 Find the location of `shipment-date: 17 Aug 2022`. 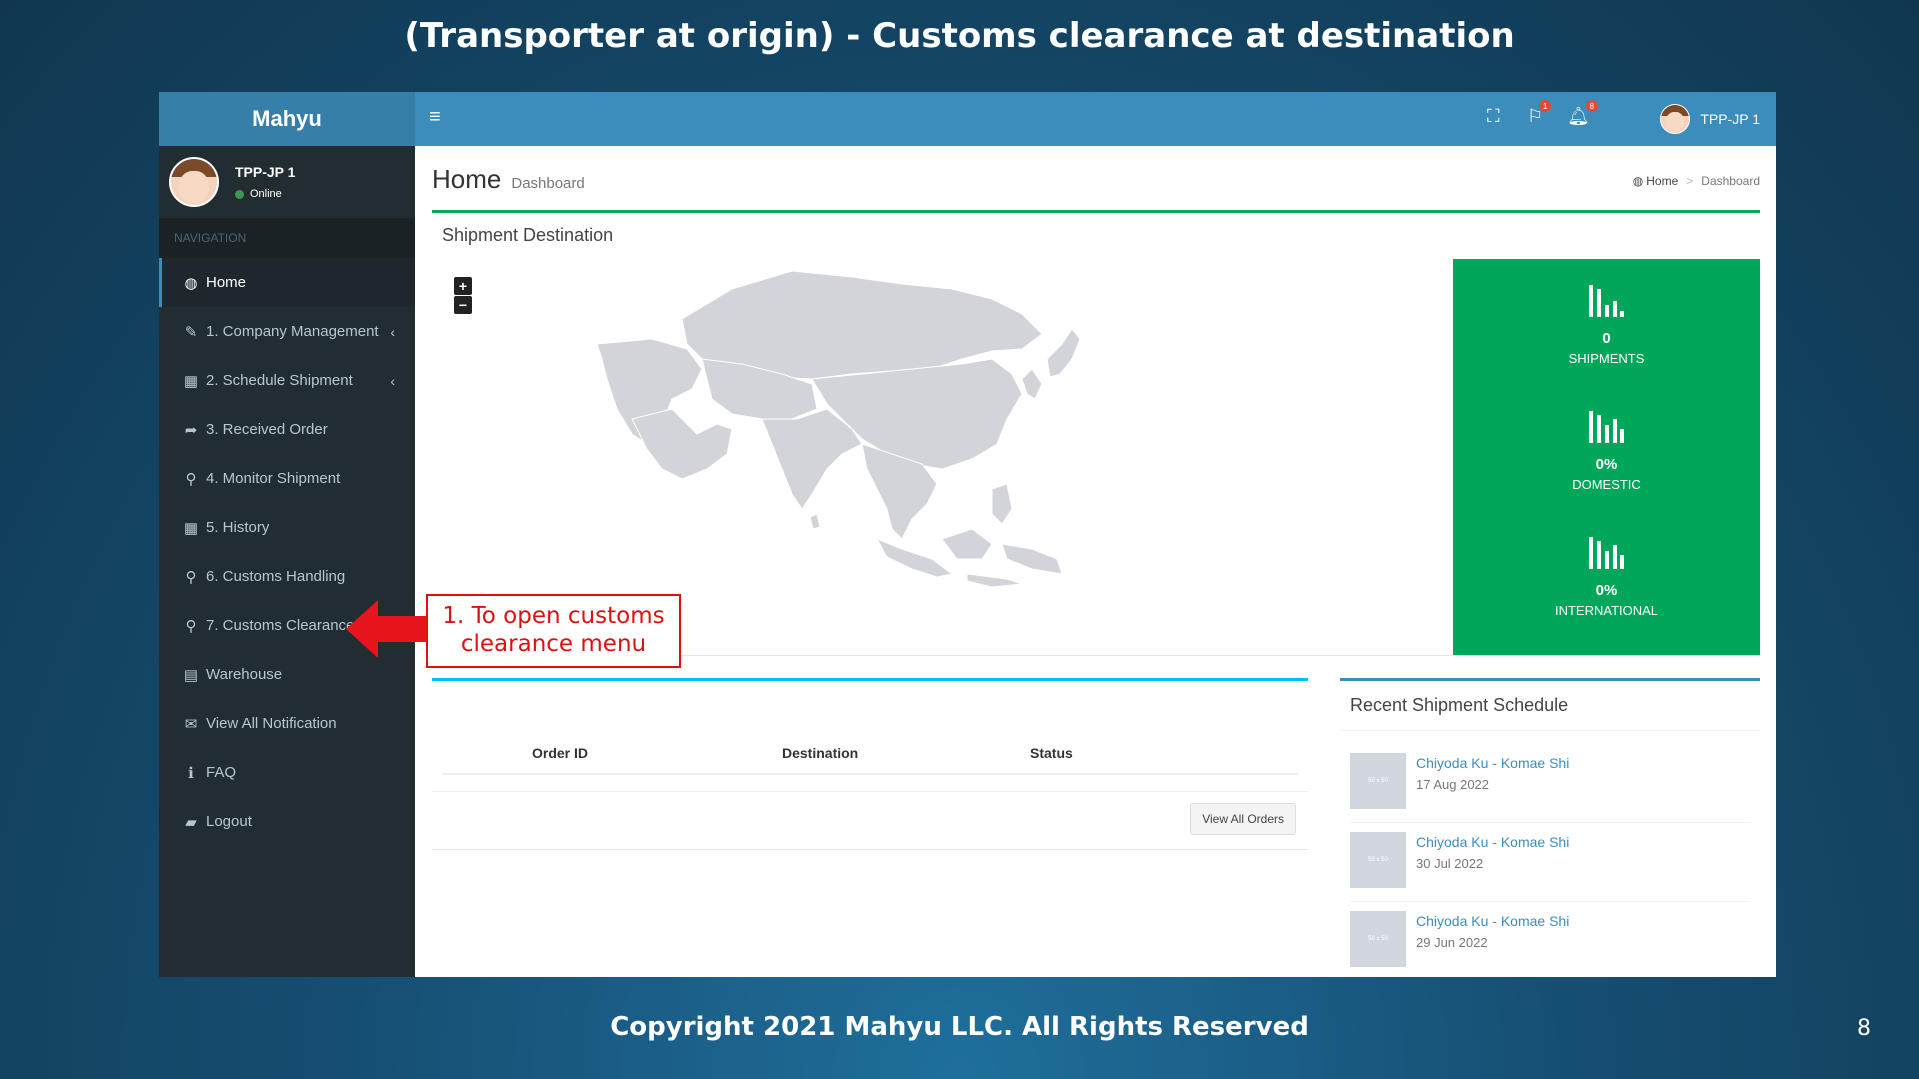

shipment-date: 17 Aug 2022 is located at coordinates (1453, 784).